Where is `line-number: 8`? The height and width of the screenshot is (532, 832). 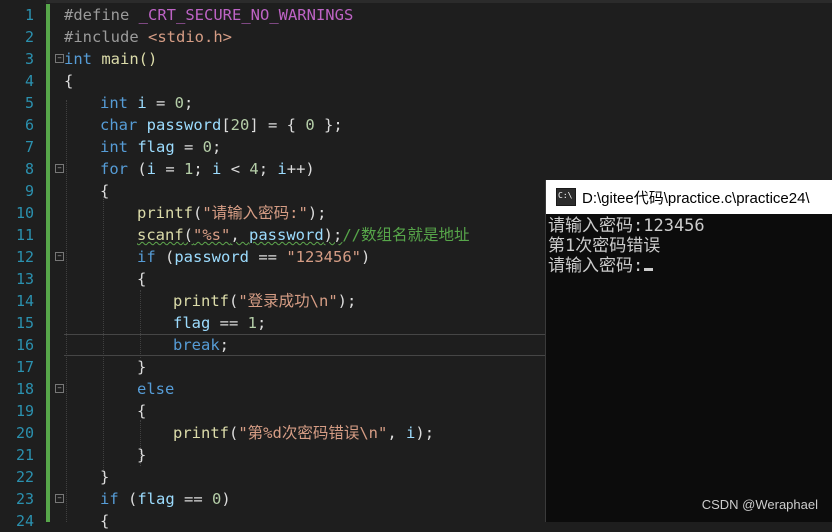
line-number: 8 is located at coordinates (29, 169).